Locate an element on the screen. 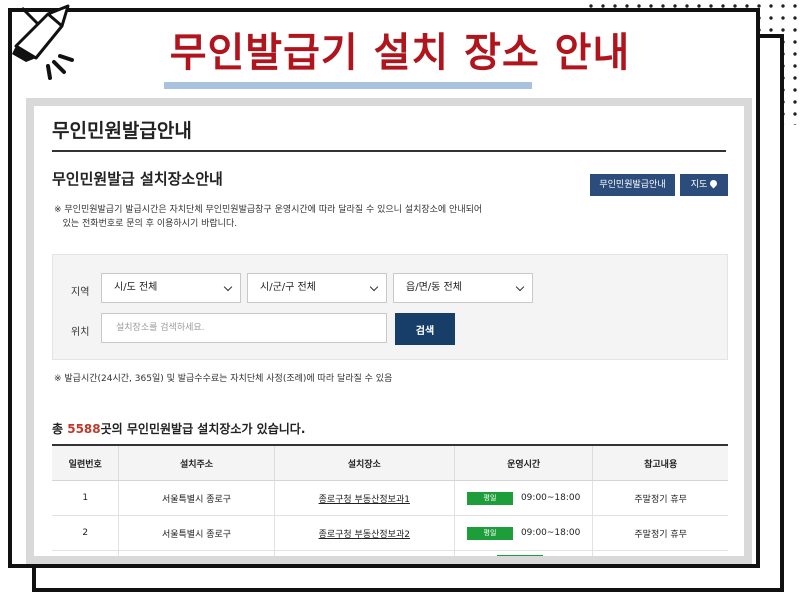  table-row: 평일 is located at coordinates (390, 553).